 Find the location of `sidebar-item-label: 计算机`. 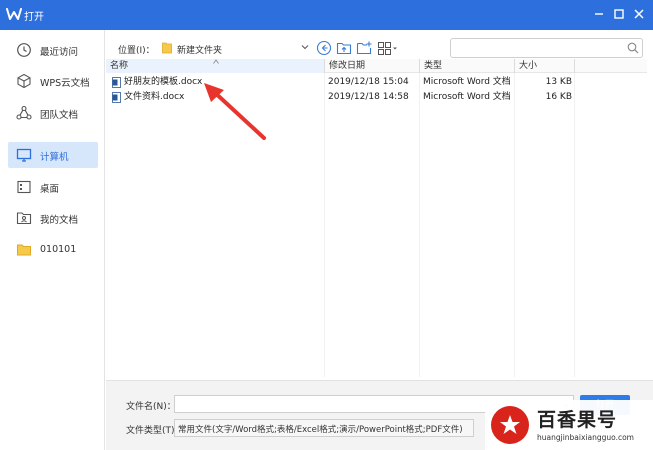

sidebar-item-label: 计算机 is located at coordinates (54, 157).